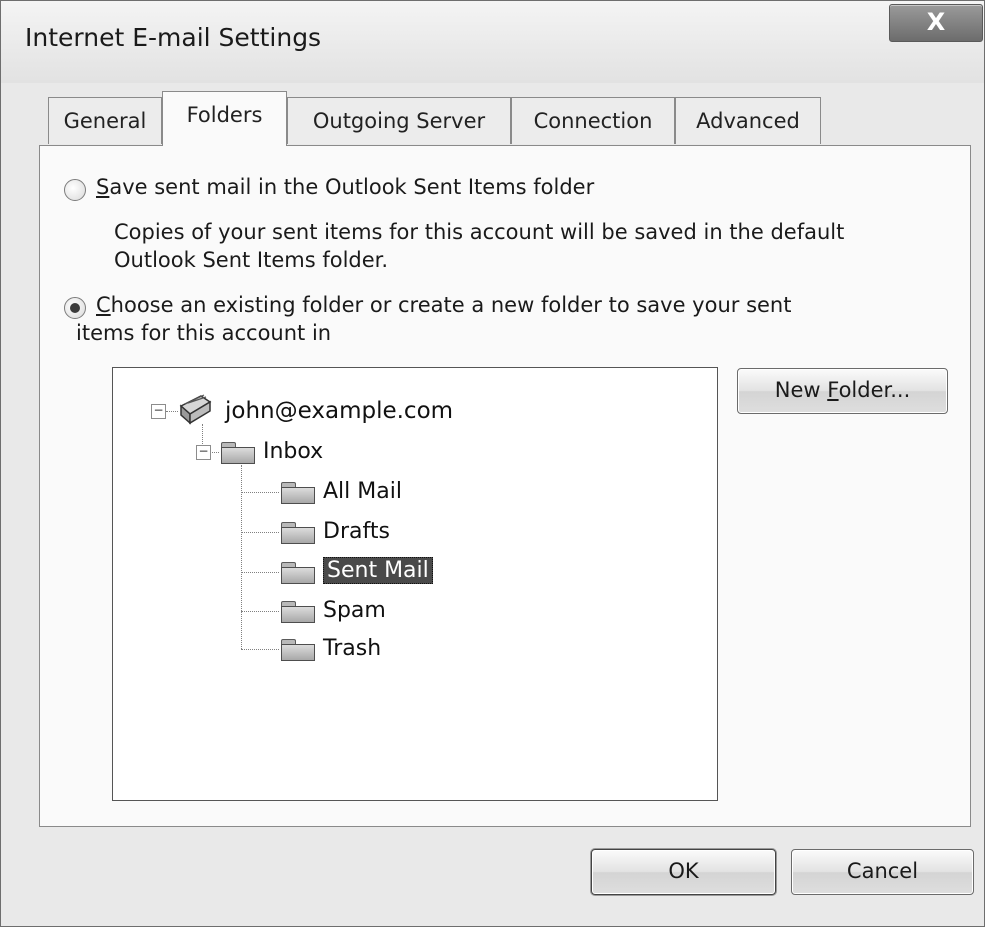 Image resolution: width=985 pixels, height=927 pixels. Describe the element at coordinates (293, 452) in the screenshot. I see `tree-inbox: Inbox` at that location.